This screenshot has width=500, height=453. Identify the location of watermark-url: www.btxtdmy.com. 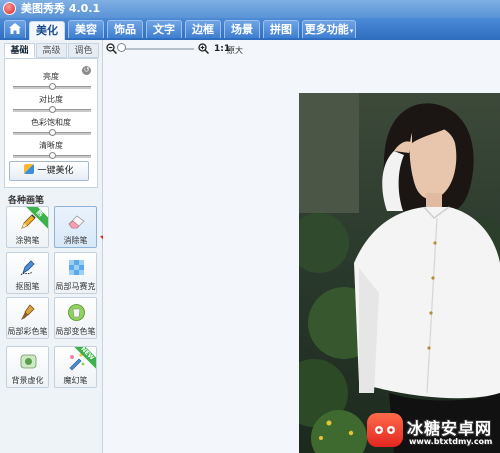
(451, 441).